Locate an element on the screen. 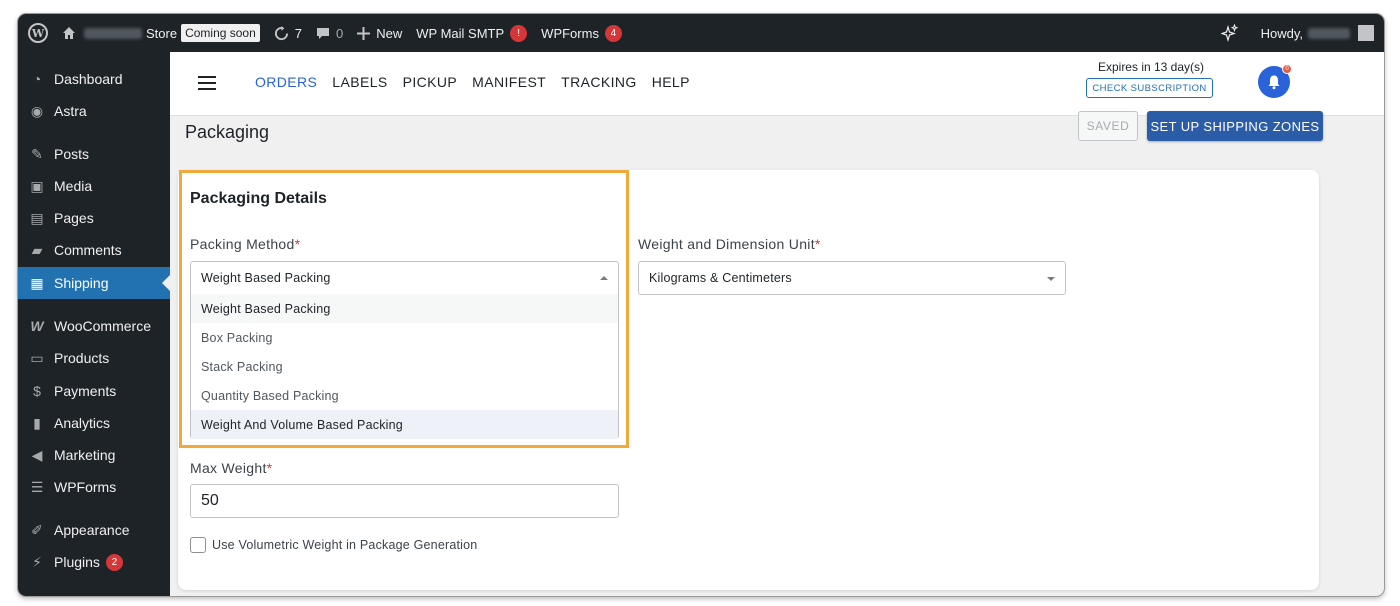 This screenshot has height=606, width=1400. sidebar-item-woocommerce: W WooCommerce is located at coordinates (94, 326).